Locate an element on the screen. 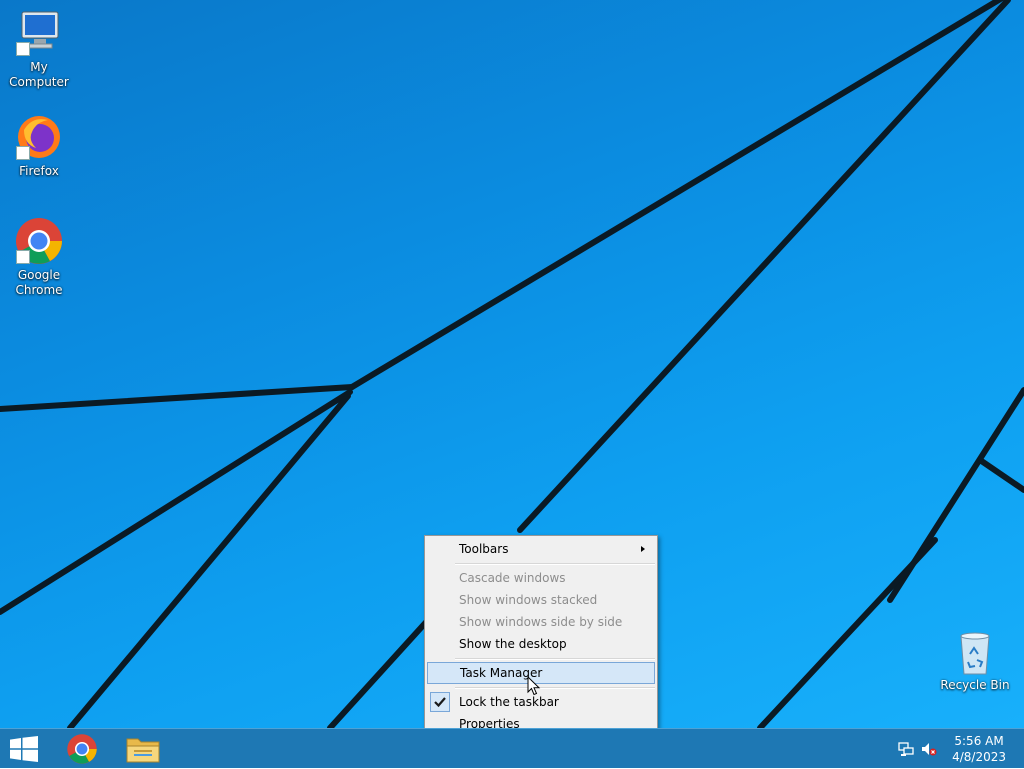 This screenshot has height=769, width=1024. windows-logo-icon is located at coordinates (24, 749).